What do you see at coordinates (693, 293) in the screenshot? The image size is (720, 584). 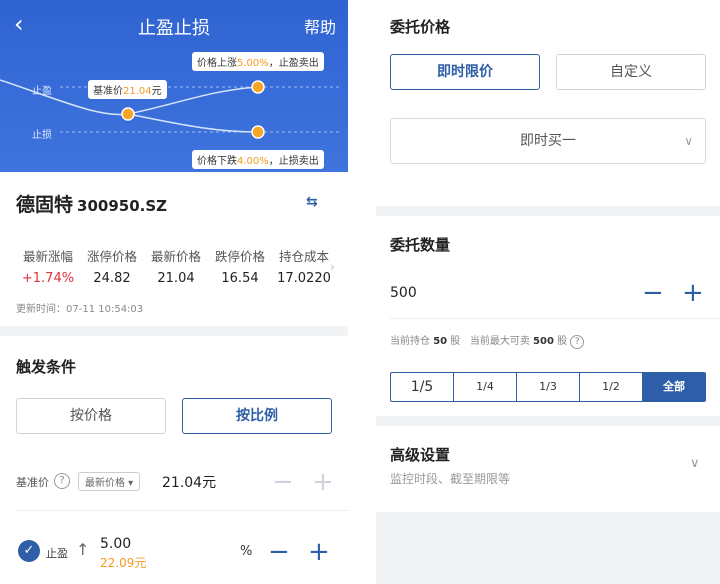 I see `qty-plus-button: +` at bounding box center [693, 293].